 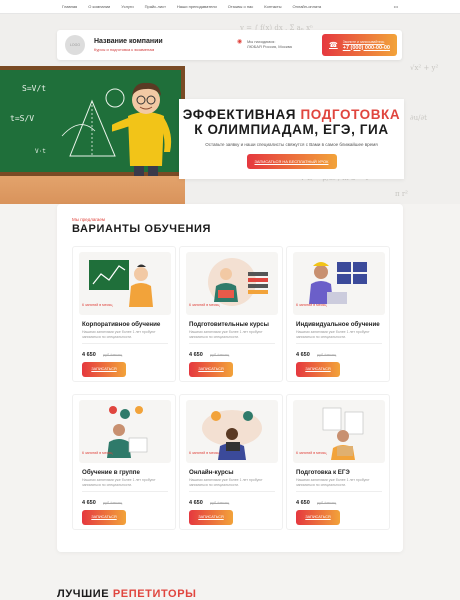 What do you see at coordinates (240, 42) in the screenshot?
I see `location-pin-icon: ◉` at bounding box center [240, 42].